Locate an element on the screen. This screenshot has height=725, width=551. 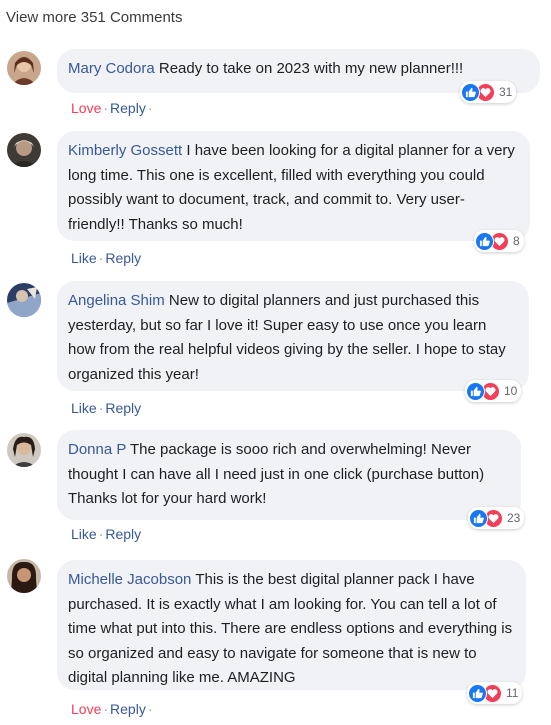
reaction-count: 31 is located at coordinates (506, 92).